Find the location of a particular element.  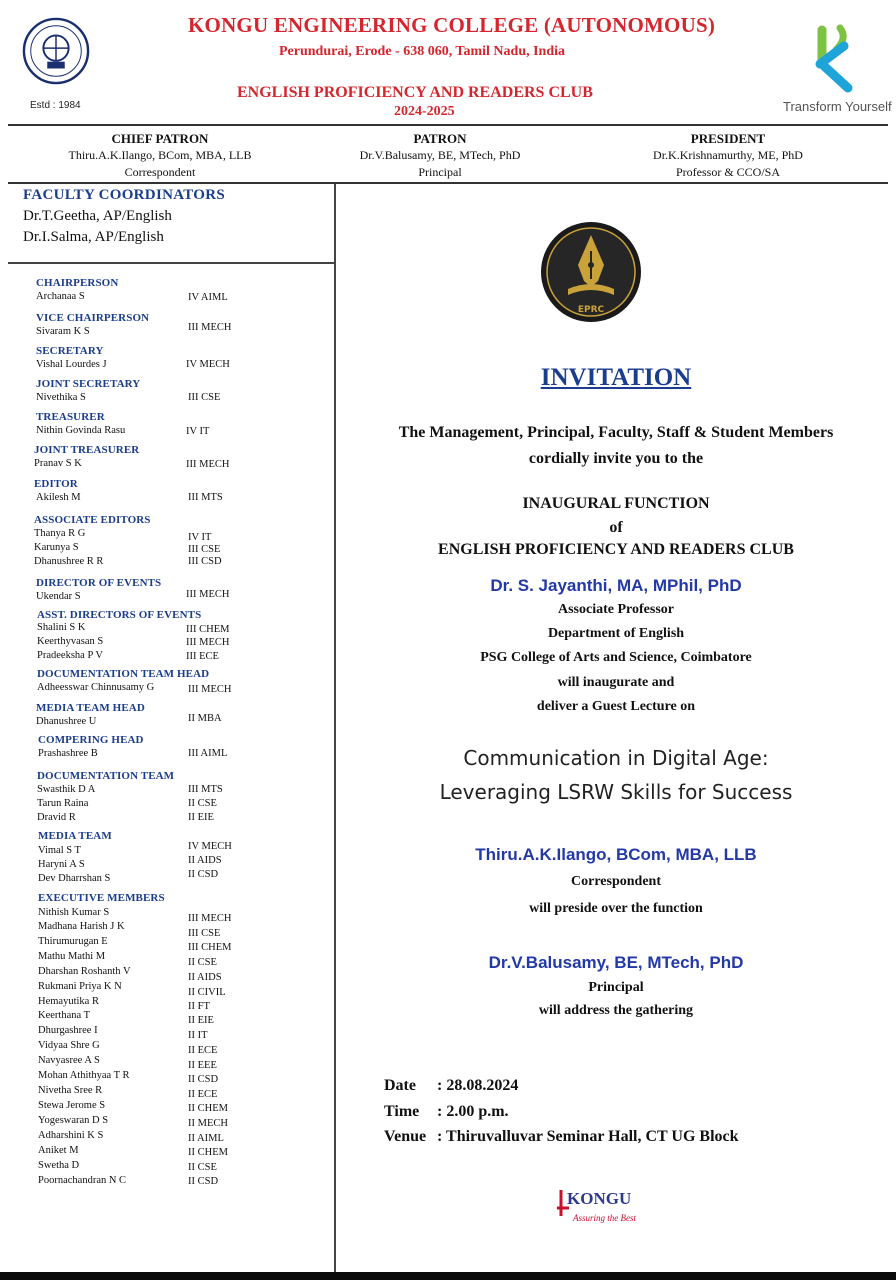

member-dept: IV AIML is located at coordinates (208, 297).